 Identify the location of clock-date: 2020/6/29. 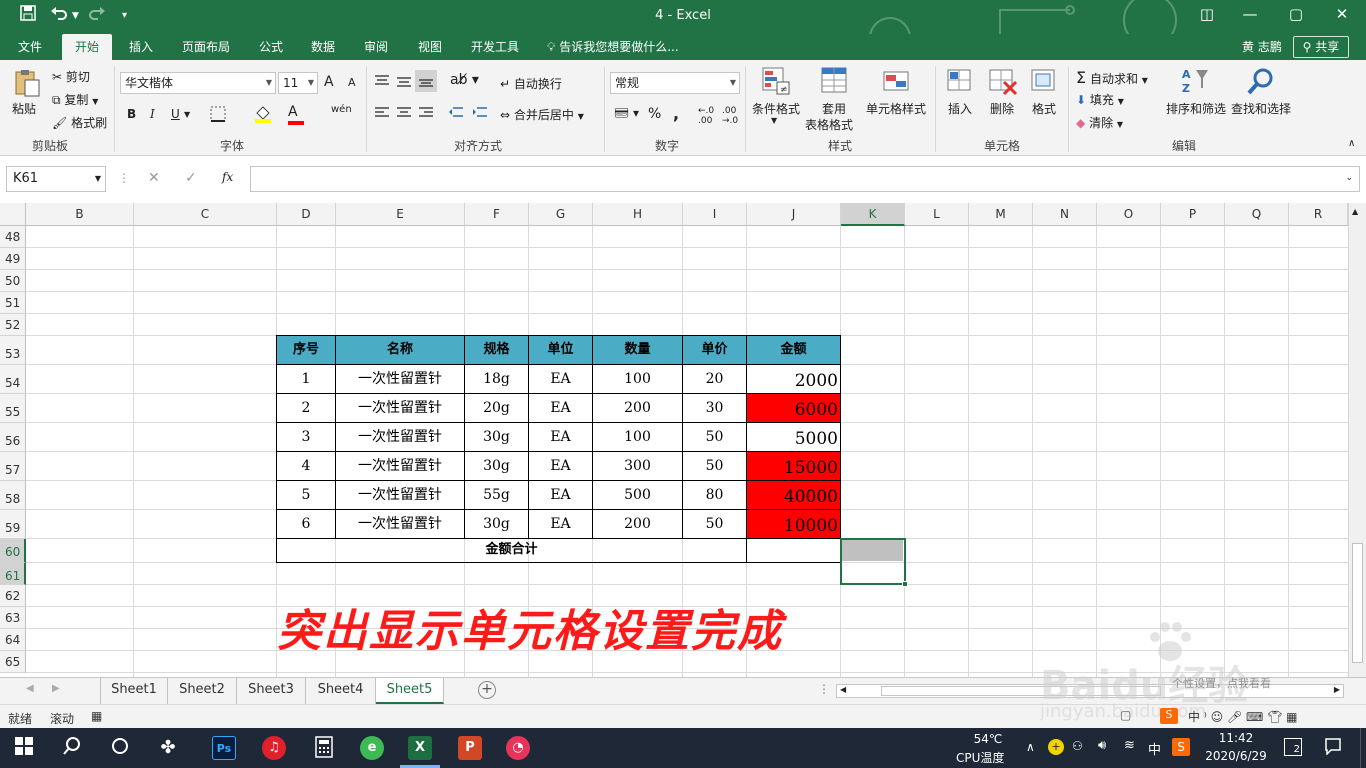
(1236, 756).